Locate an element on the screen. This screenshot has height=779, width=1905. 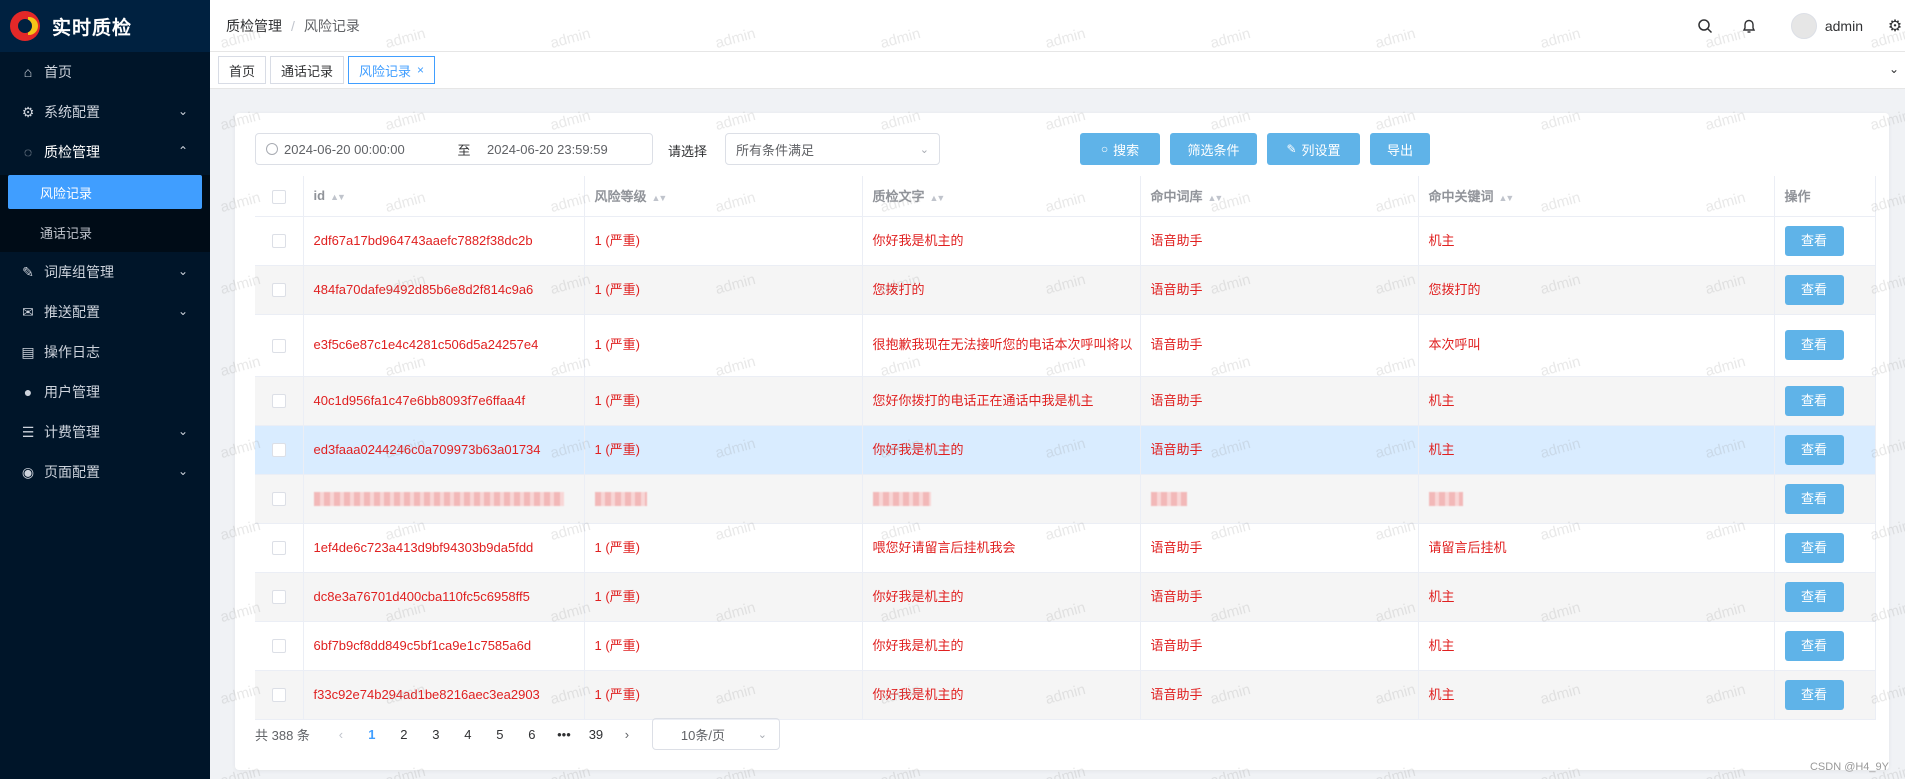
date-start-input: 2024-06-20 00:00:00 is located at coordinates (364, 149).